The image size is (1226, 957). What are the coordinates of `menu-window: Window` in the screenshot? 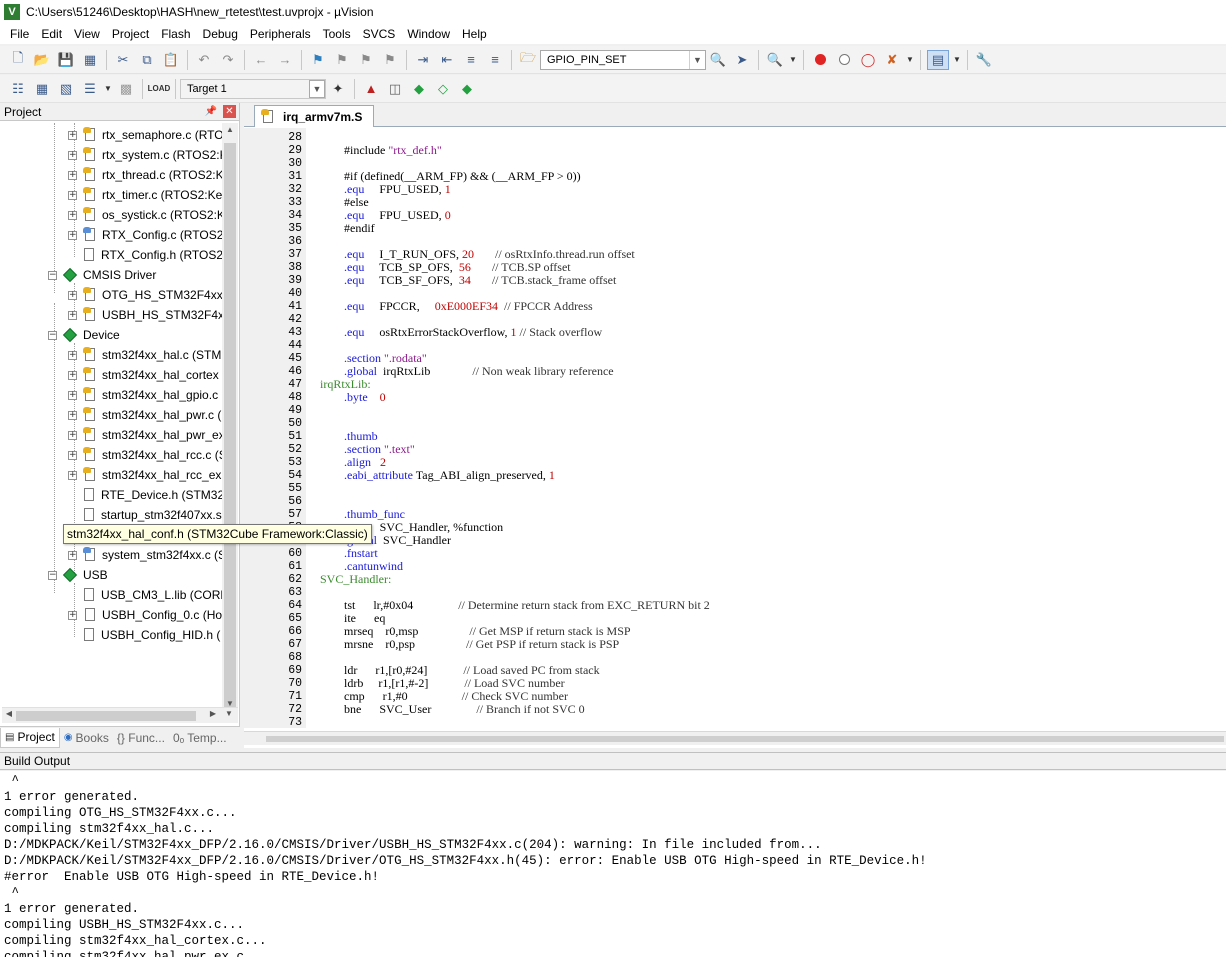 It's located at (428, 34).